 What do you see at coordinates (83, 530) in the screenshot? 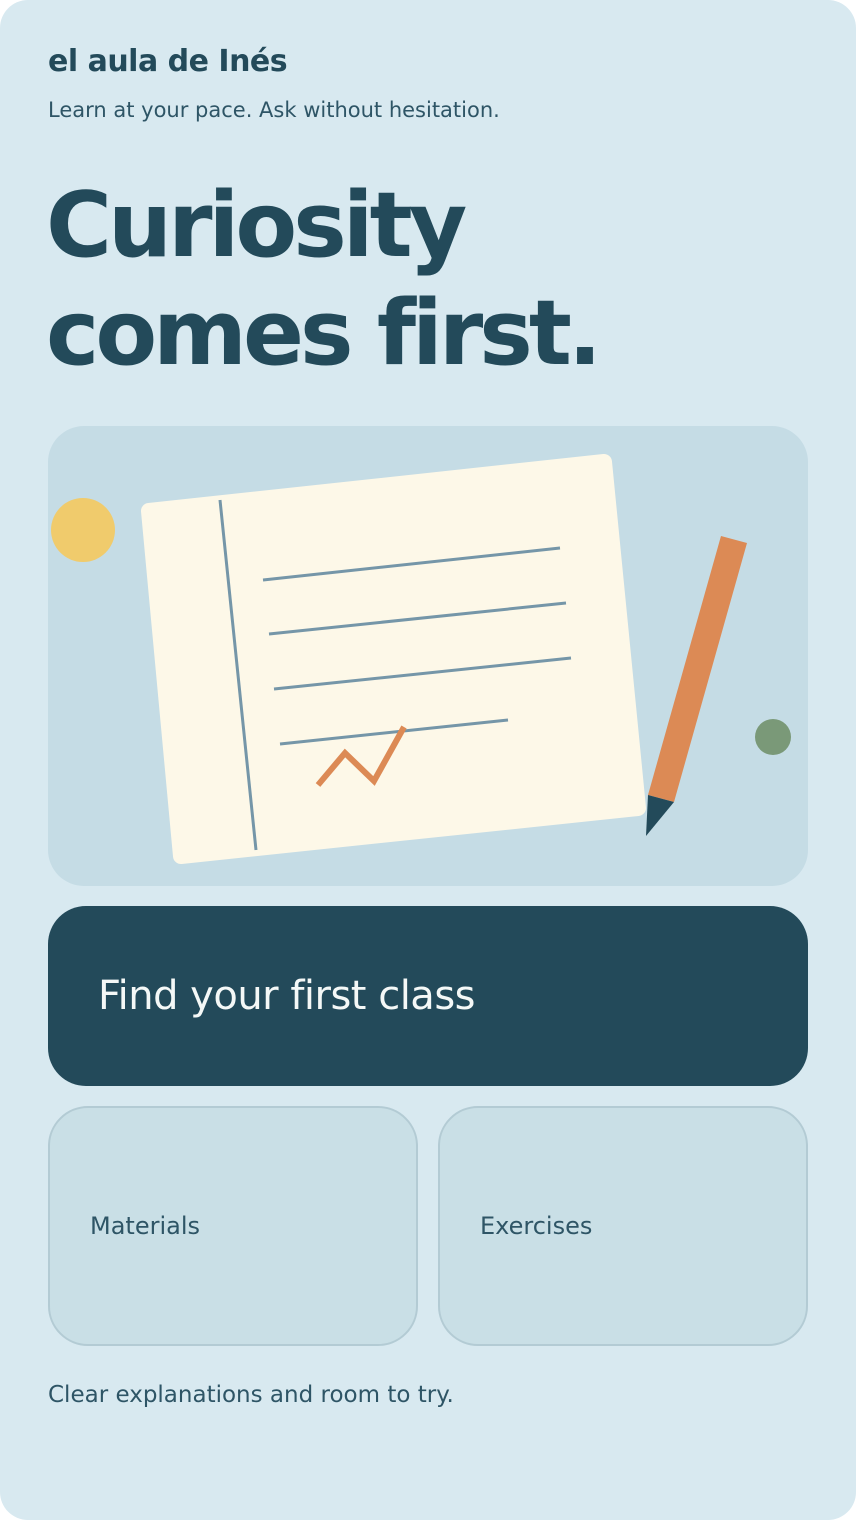
I see `sun-dot-icon` at bounding box center [83, 530].